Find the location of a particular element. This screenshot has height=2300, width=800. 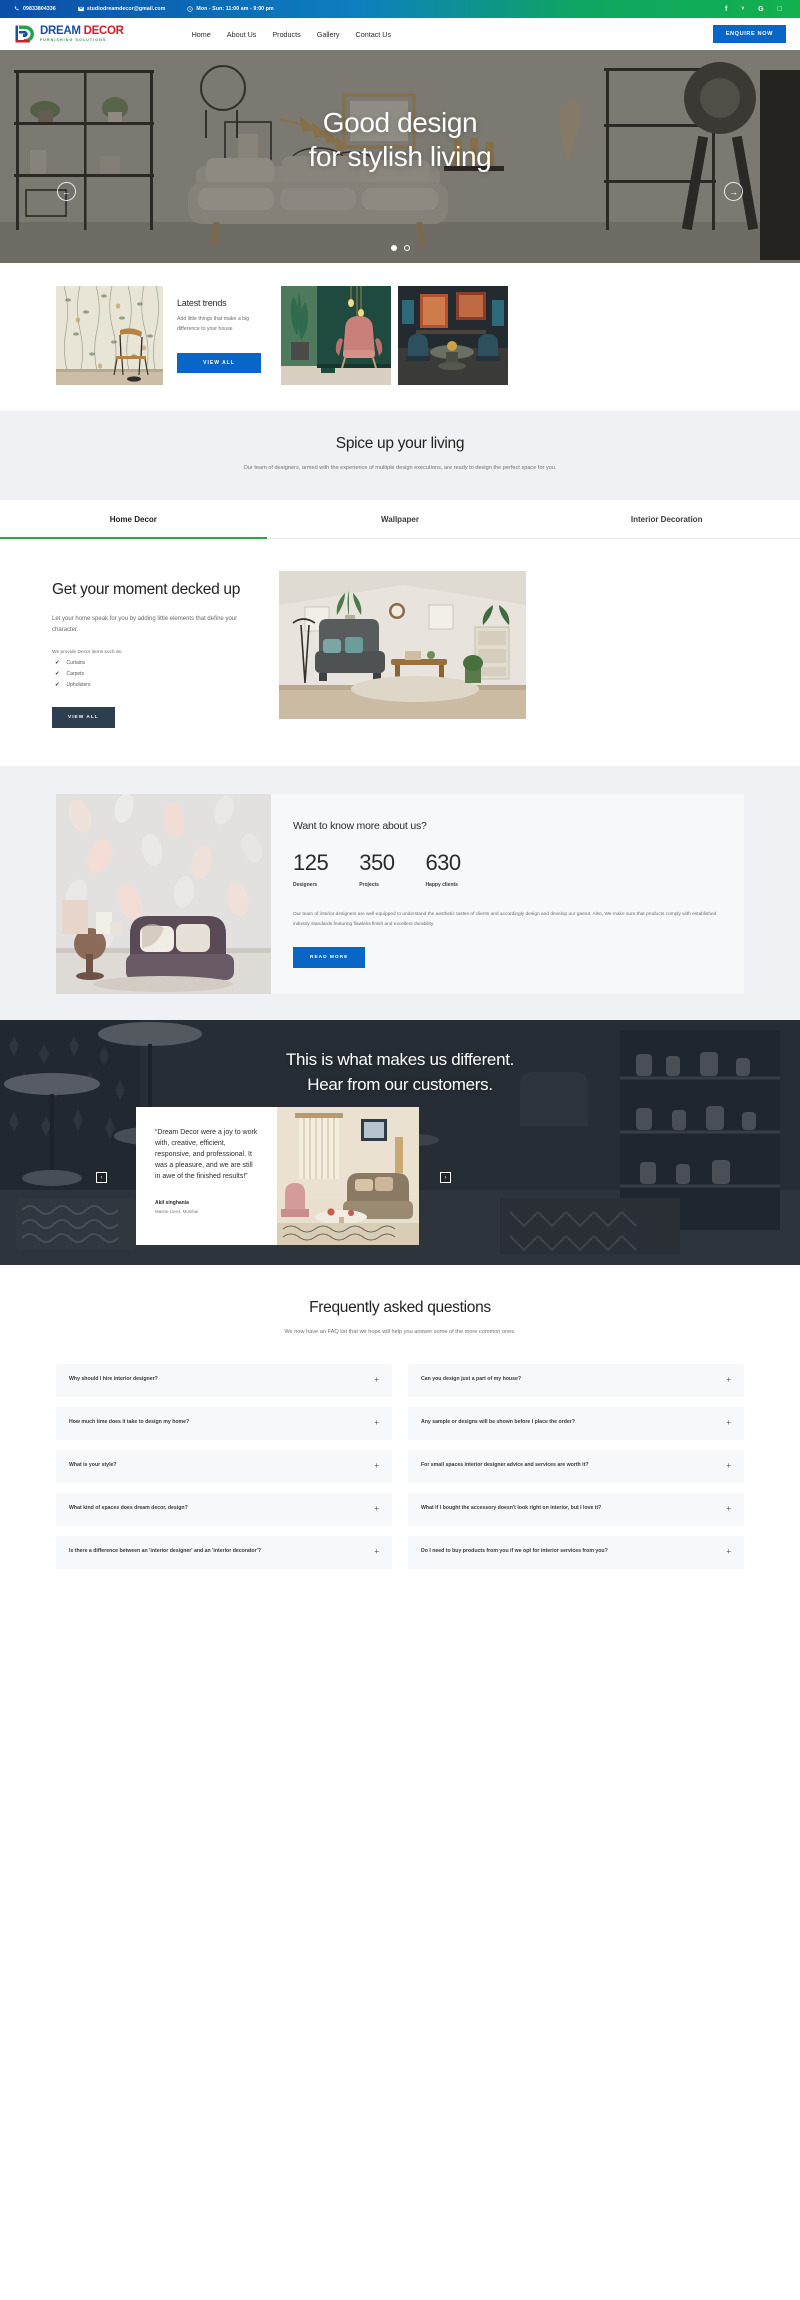

trend-title: Latest trends is located at coordinates (202, 303).